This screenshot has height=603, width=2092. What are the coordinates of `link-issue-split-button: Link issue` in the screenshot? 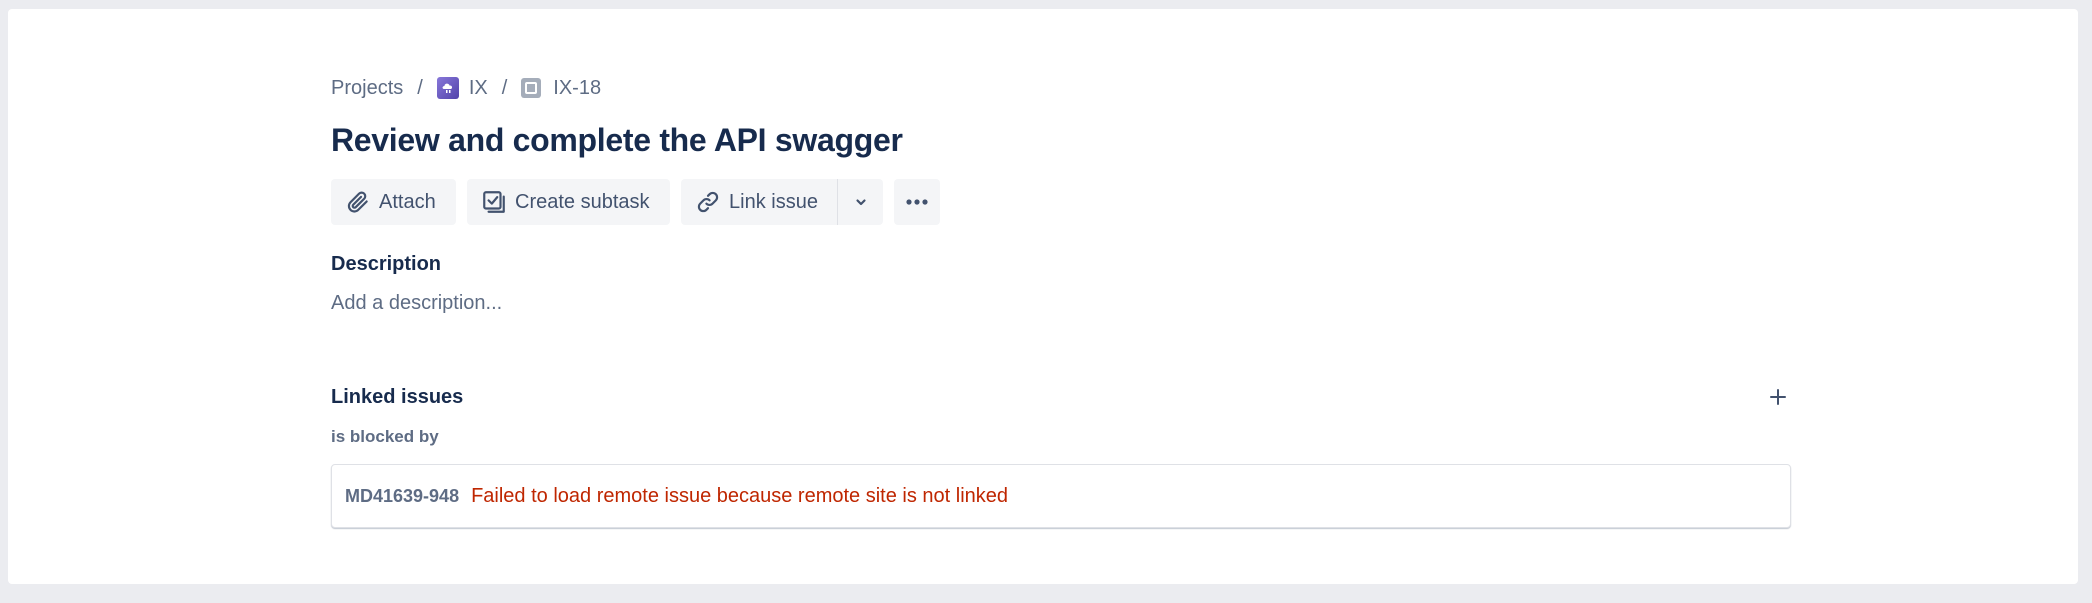 It's located at (782, 202).